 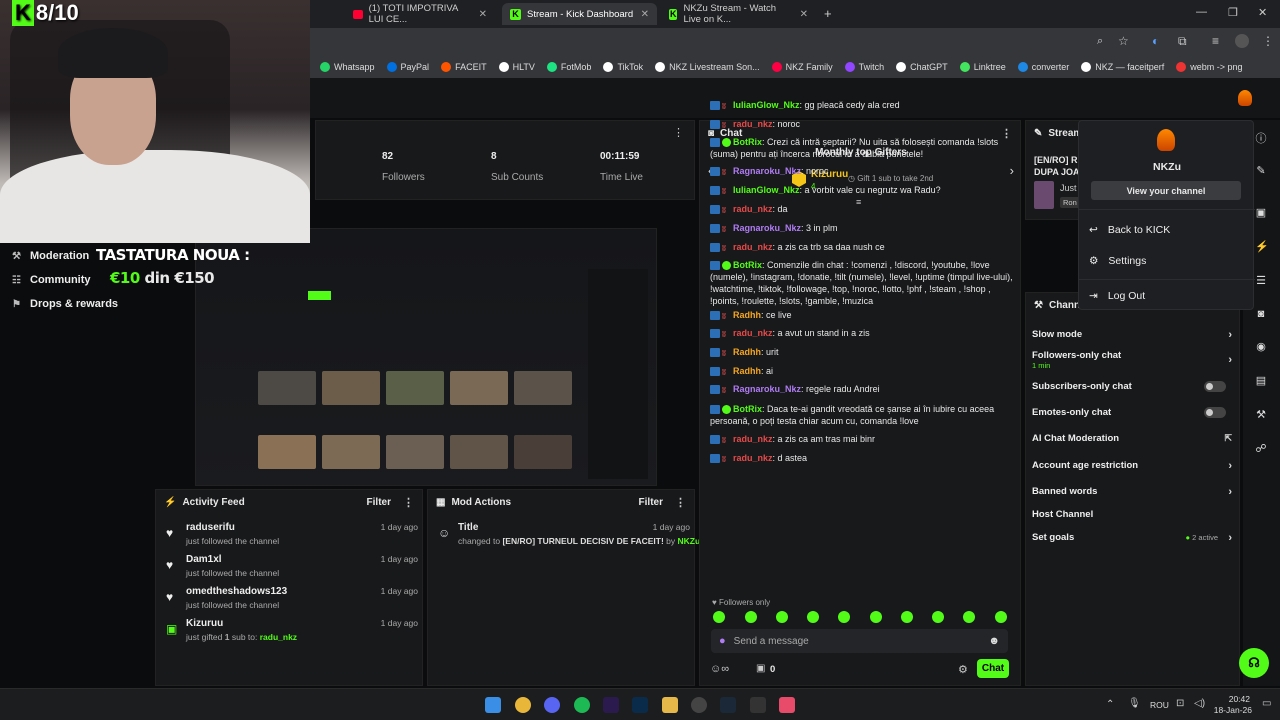 I want to click on tab-nkzu-stream: K NKZu Stream - Watch Live on K... ✕, so click(x=738, y=14).